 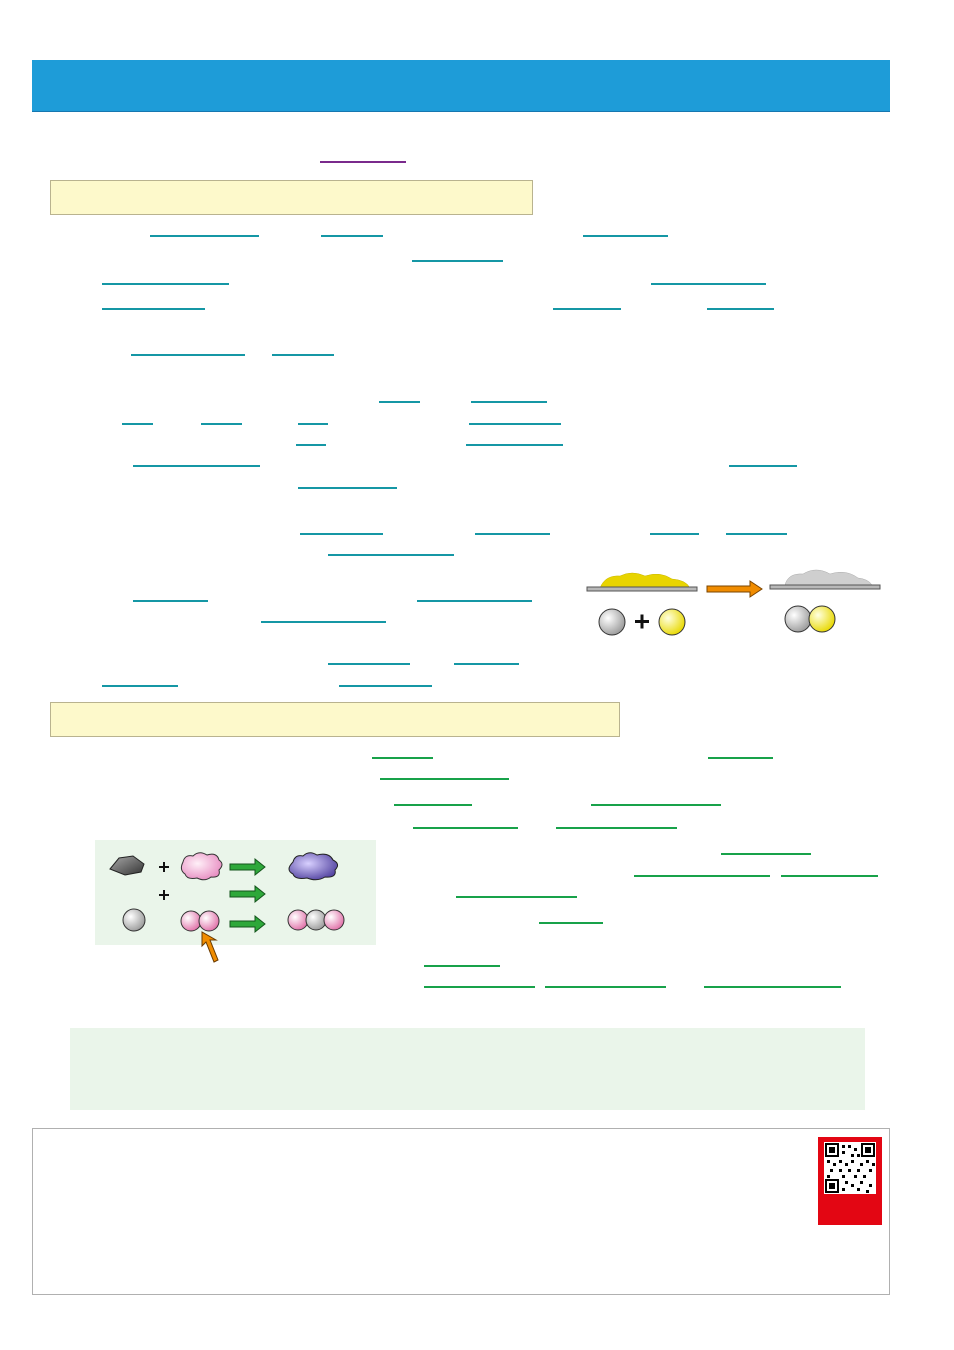 I want to click on header-bar, so click(x=461, y=86).